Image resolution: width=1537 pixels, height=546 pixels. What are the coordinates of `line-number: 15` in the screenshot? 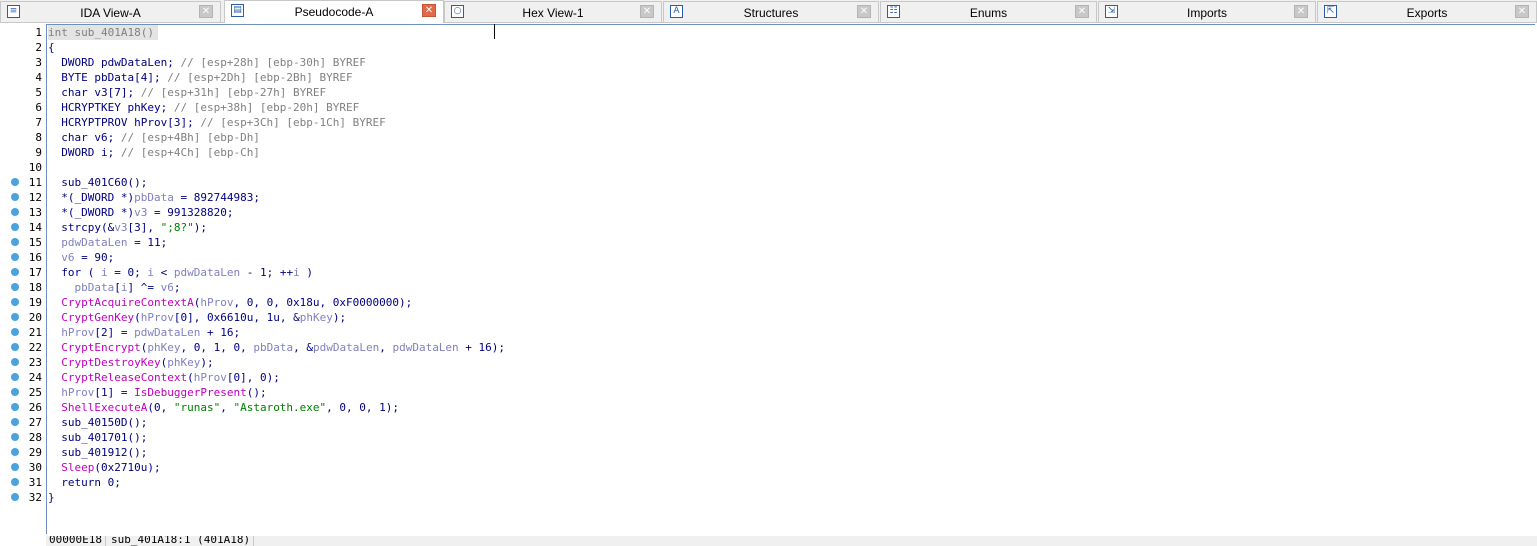 It's located at (35, 242).